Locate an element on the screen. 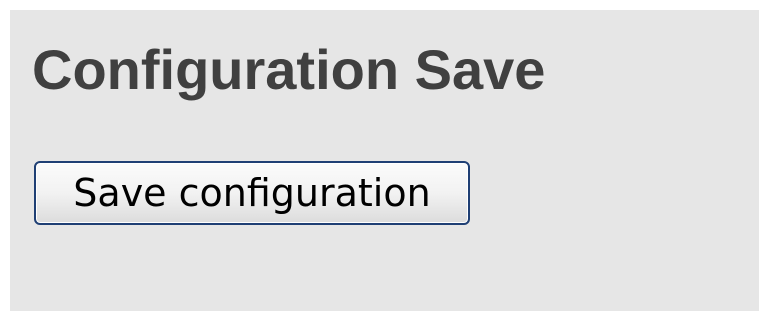 This screenshot has height=311, width=759. save-configuration-button: Save configuration is located at coordinates (252, 193).